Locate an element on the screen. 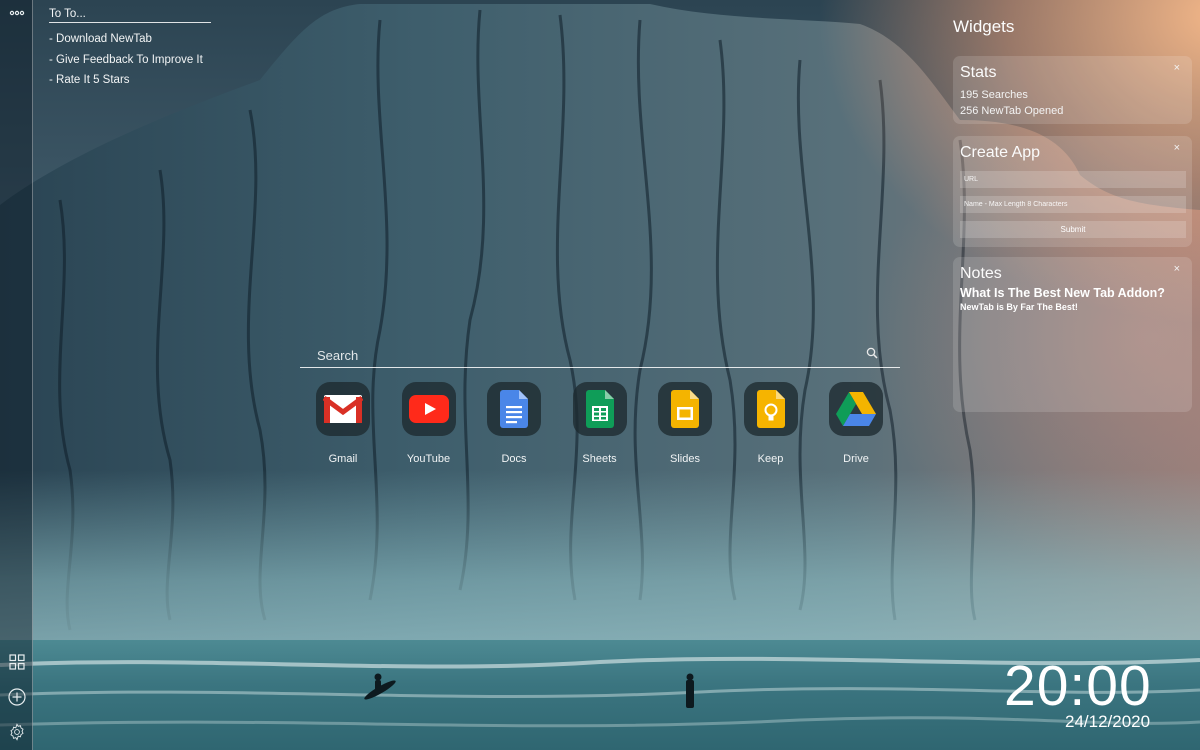 The width and height of the screenshot is (1200, 750). sheets-icon is located at coordinates (599, 409).